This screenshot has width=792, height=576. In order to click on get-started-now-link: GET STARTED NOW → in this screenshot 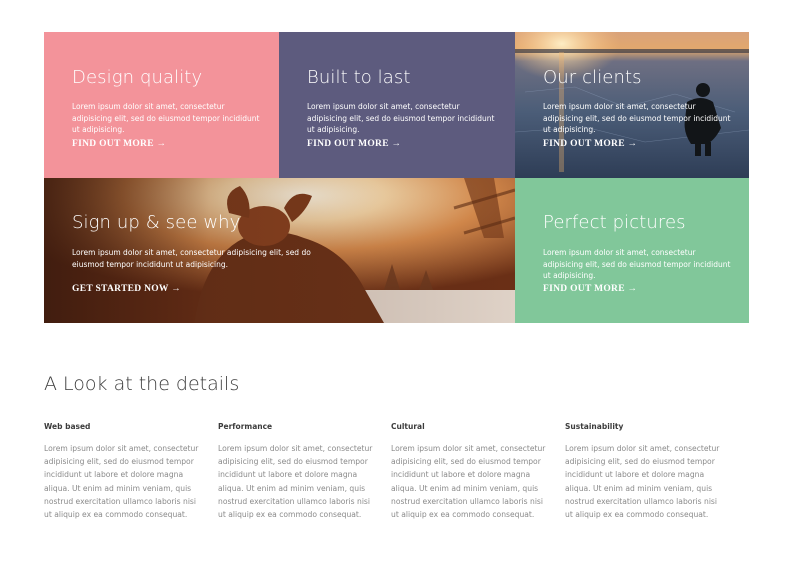, I will do `click(126, 289)`.